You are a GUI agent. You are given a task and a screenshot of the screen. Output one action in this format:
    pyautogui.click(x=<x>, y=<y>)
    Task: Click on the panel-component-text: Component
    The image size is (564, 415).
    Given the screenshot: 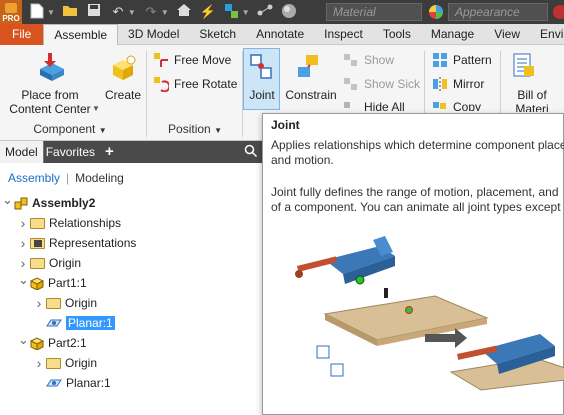 What is the action you would take?
    pyautogui.click(x=64, y=129)
    